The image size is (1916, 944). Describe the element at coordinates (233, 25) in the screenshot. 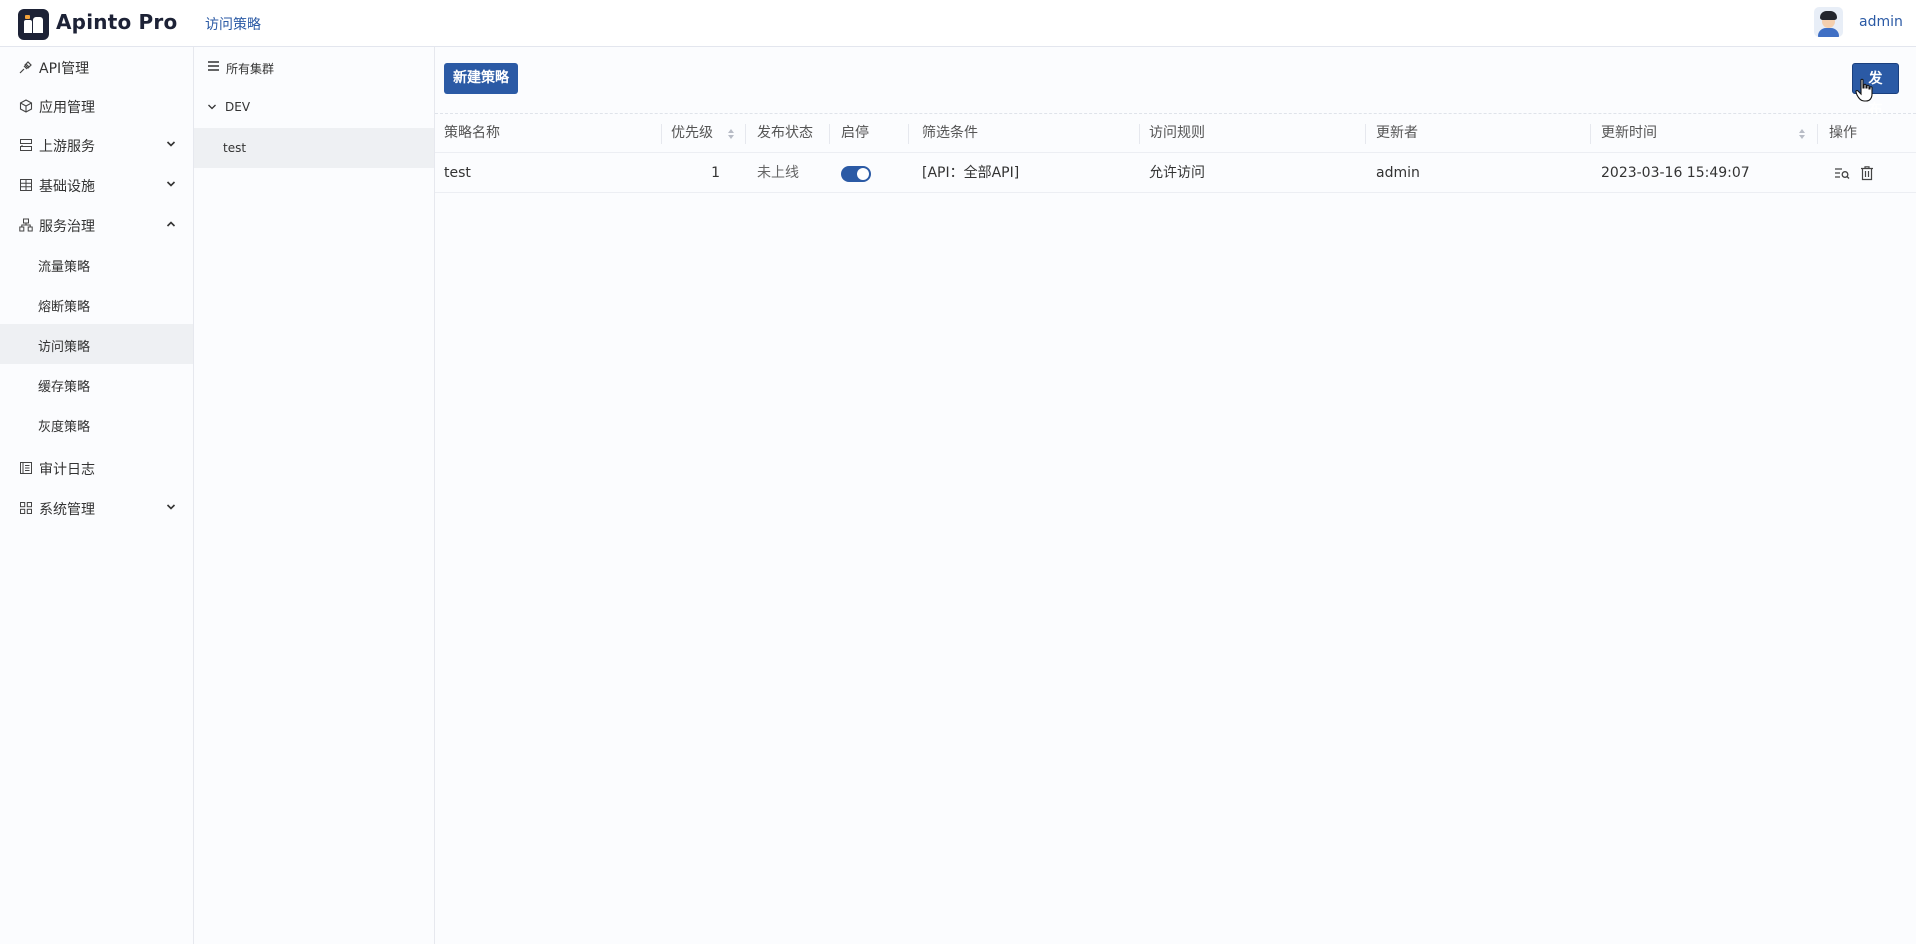

I see `breadcrumb: 访问策略` at that location.